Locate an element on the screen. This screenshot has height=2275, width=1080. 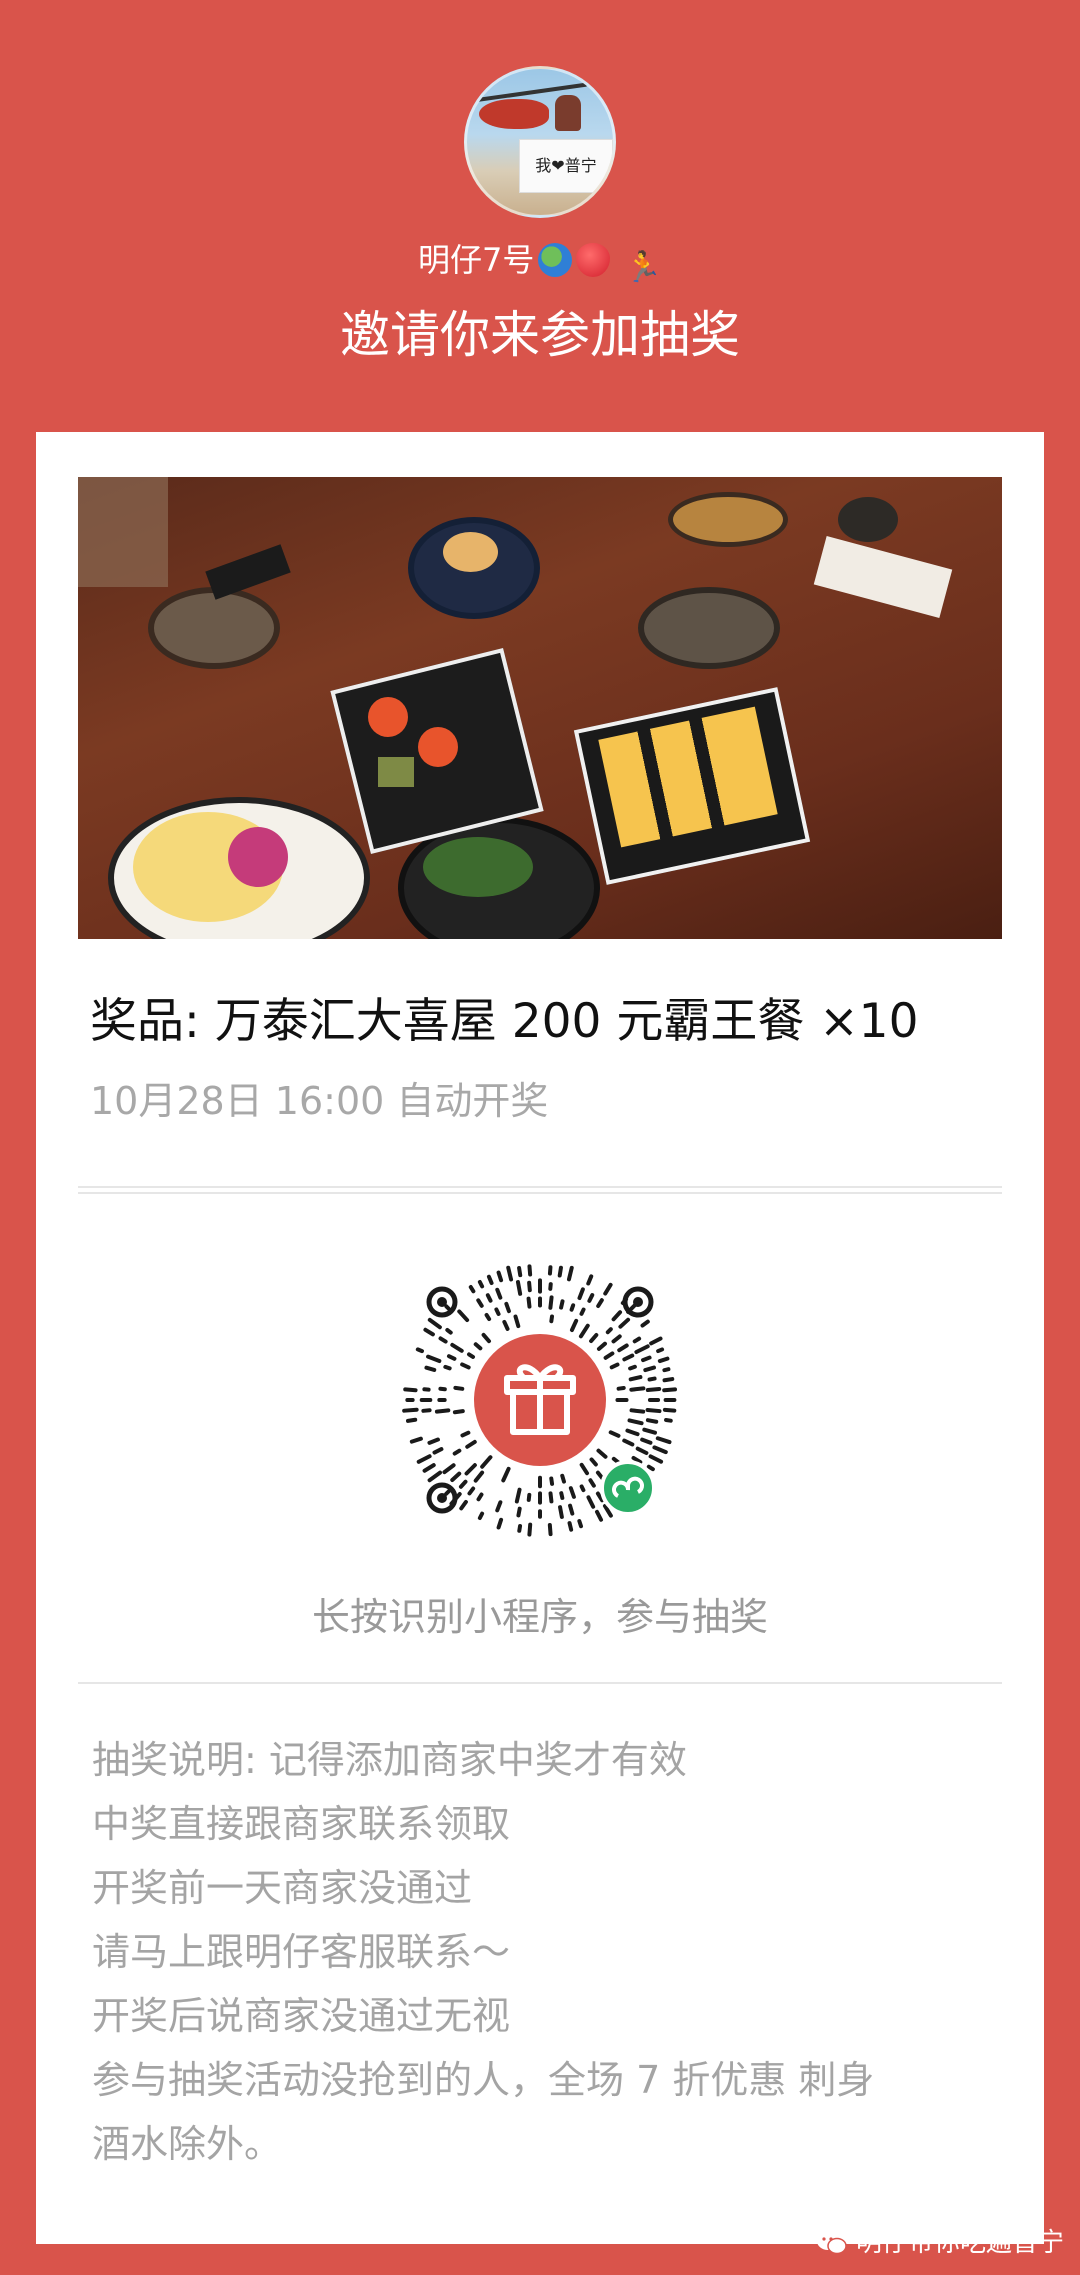
rules-line: 酒水除外。 is located at coordinates (187, 2144).